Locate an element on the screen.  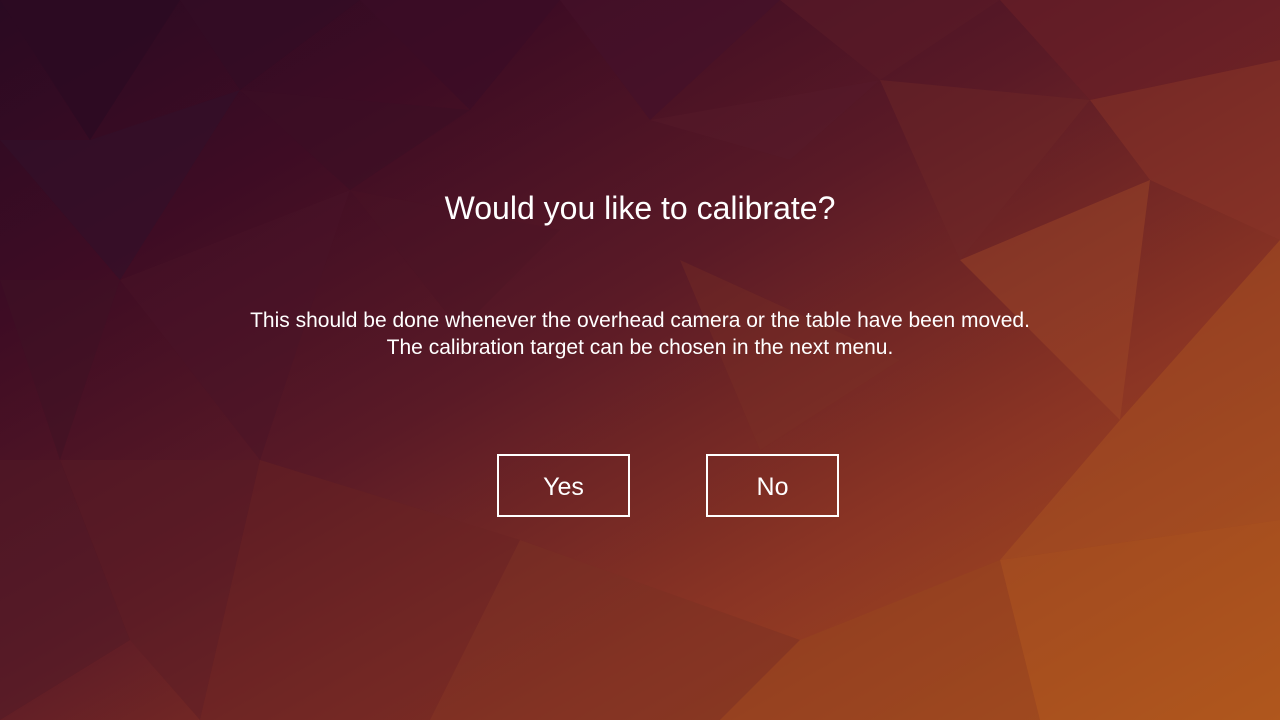
yes-button: Yes is located at coordinates (563, 485).